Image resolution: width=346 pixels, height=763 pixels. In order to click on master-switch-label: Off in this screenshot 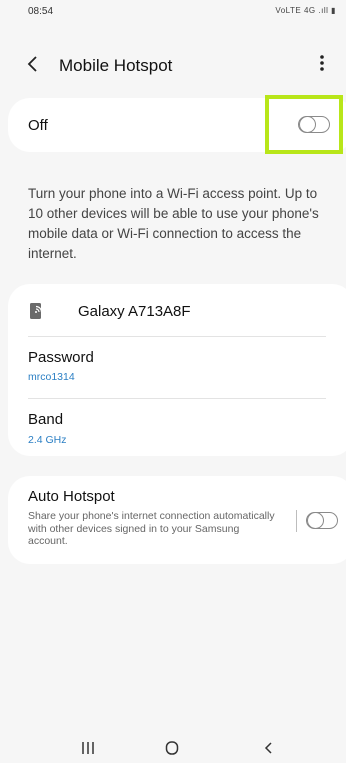, I will do `click(38, 125)`.